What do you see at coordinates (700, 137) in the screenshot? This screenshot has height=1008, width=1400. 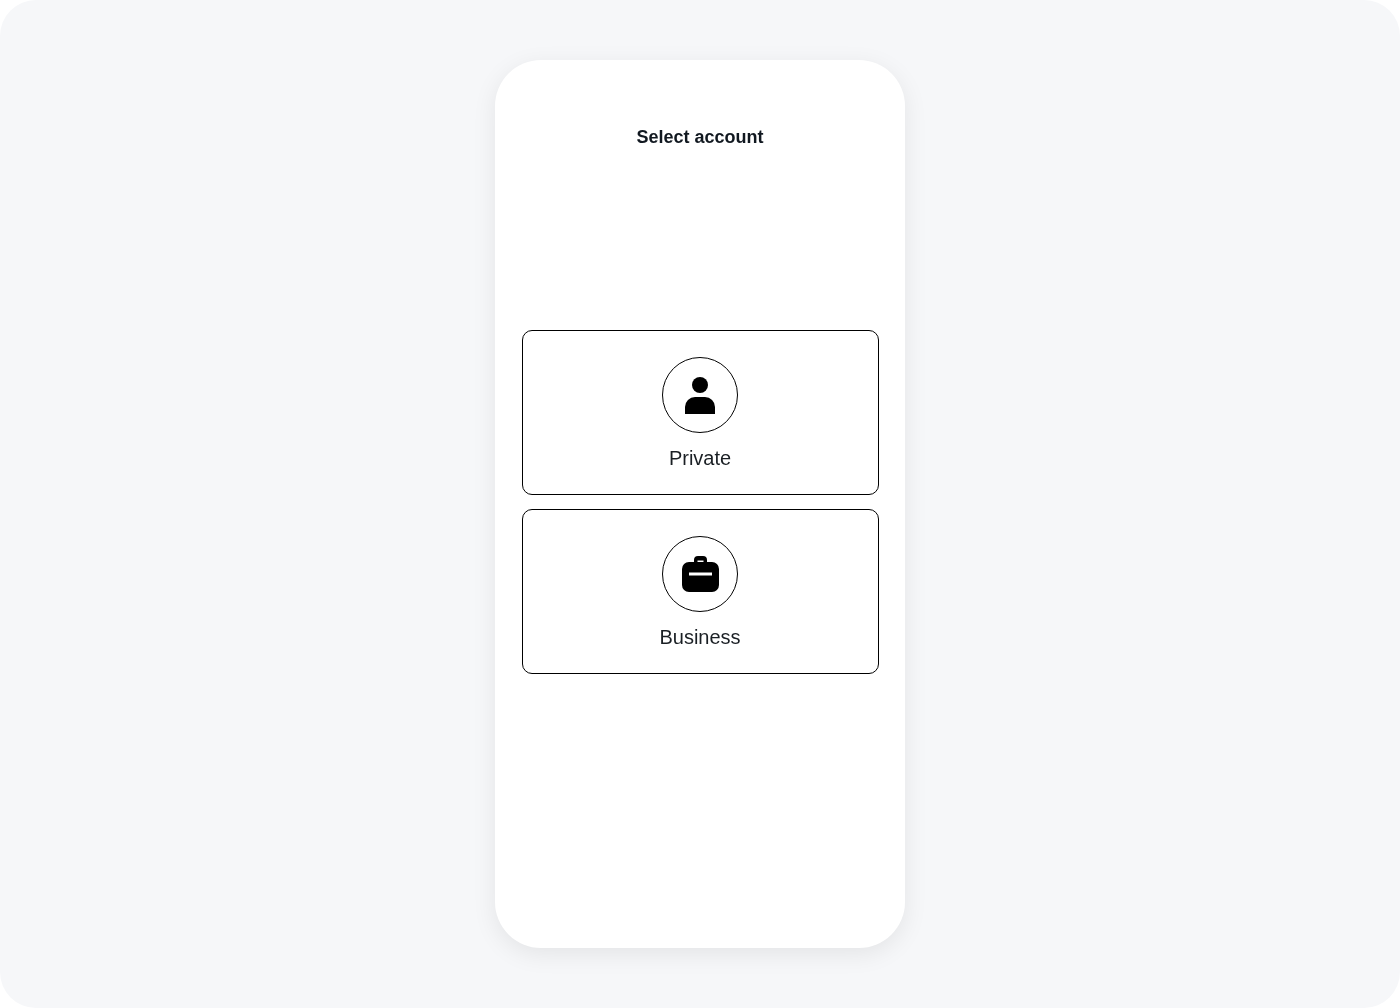 I see `screen-title: Select account` at bounding box center [700, 137].